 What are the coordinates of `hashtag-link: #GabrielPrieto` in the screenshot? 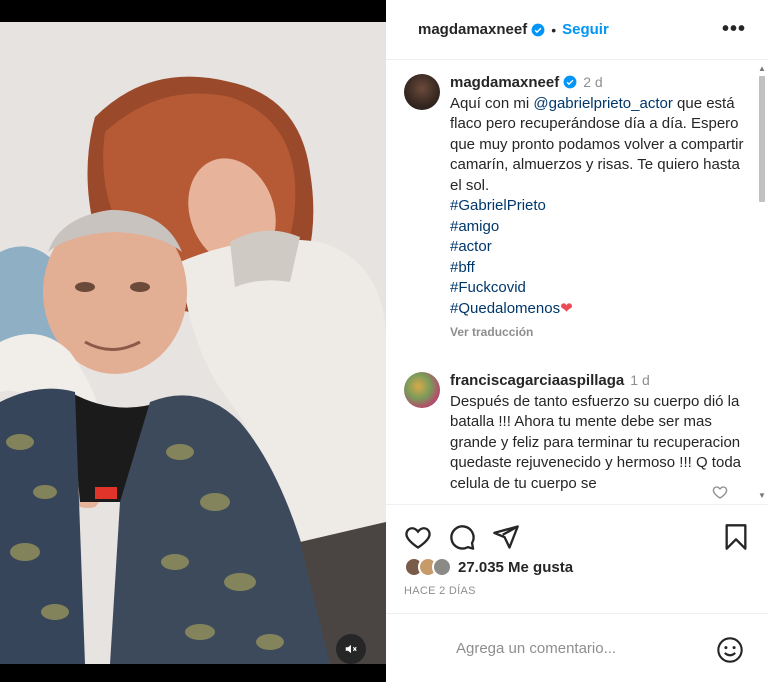 It's located at (498, 205).